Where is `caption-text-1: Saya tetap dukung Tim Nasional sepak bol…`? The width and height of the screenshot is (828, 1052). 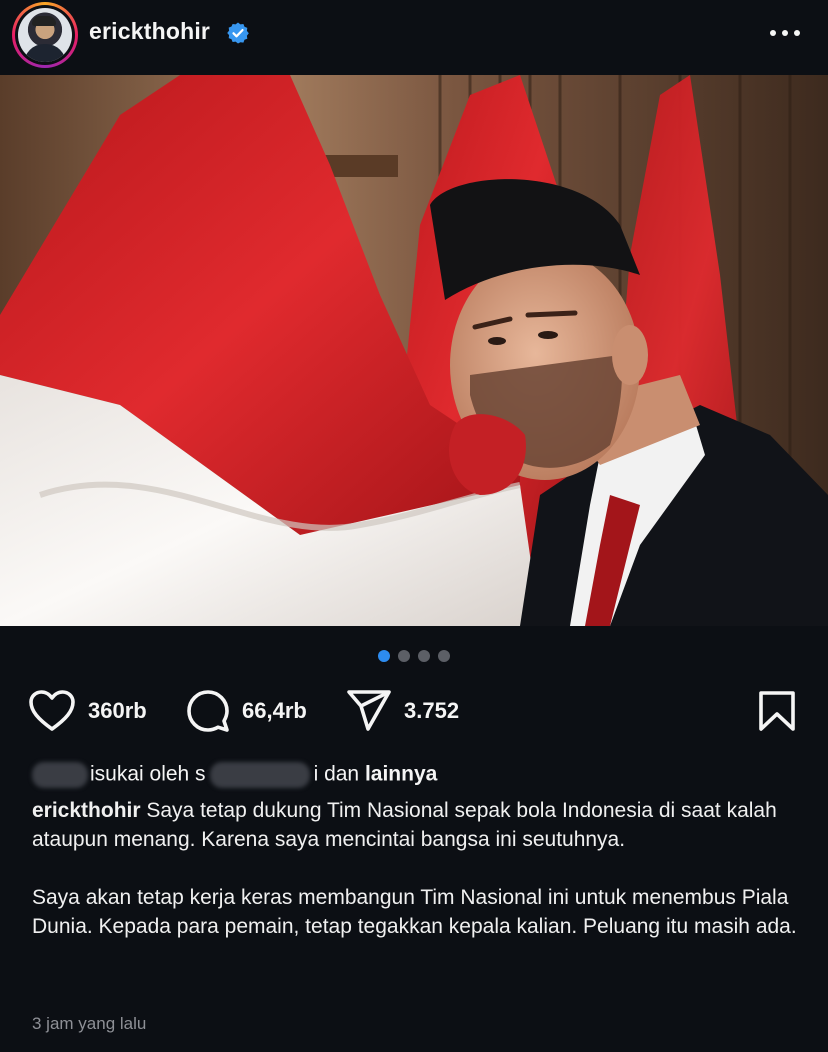
caption-text-1: Saya tetap dukung Tim Nasional sepak bol… is located at coordinates (404, 825).